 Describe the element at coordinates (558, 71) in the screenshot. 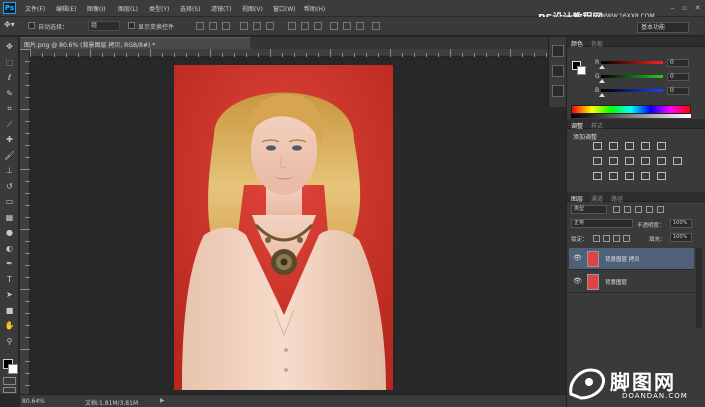

I see `properties-panel-icon` at that location.